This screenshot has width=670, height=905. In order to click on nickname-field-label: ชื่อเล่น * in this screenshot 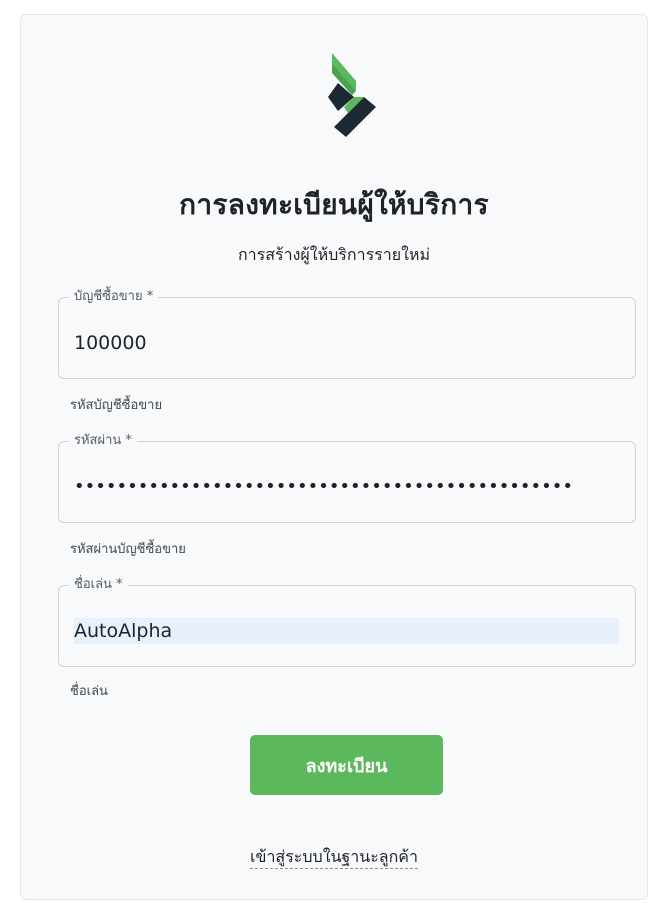, I will do `click(98, 585)`.